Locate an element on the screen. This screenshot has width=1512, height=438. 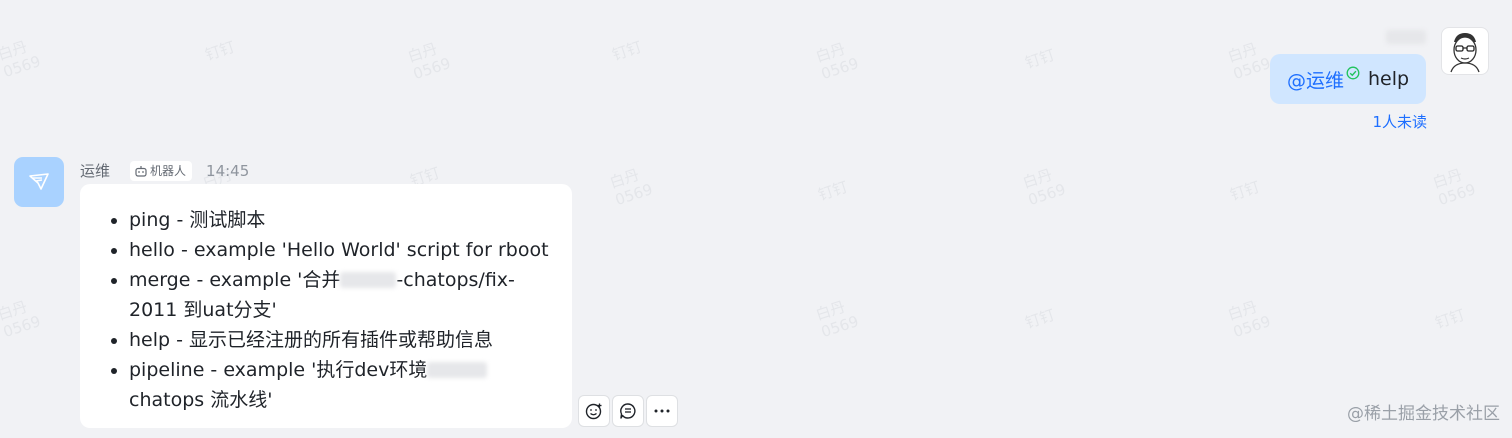
emoji-reaction-button is located at coordinates (594, 411).